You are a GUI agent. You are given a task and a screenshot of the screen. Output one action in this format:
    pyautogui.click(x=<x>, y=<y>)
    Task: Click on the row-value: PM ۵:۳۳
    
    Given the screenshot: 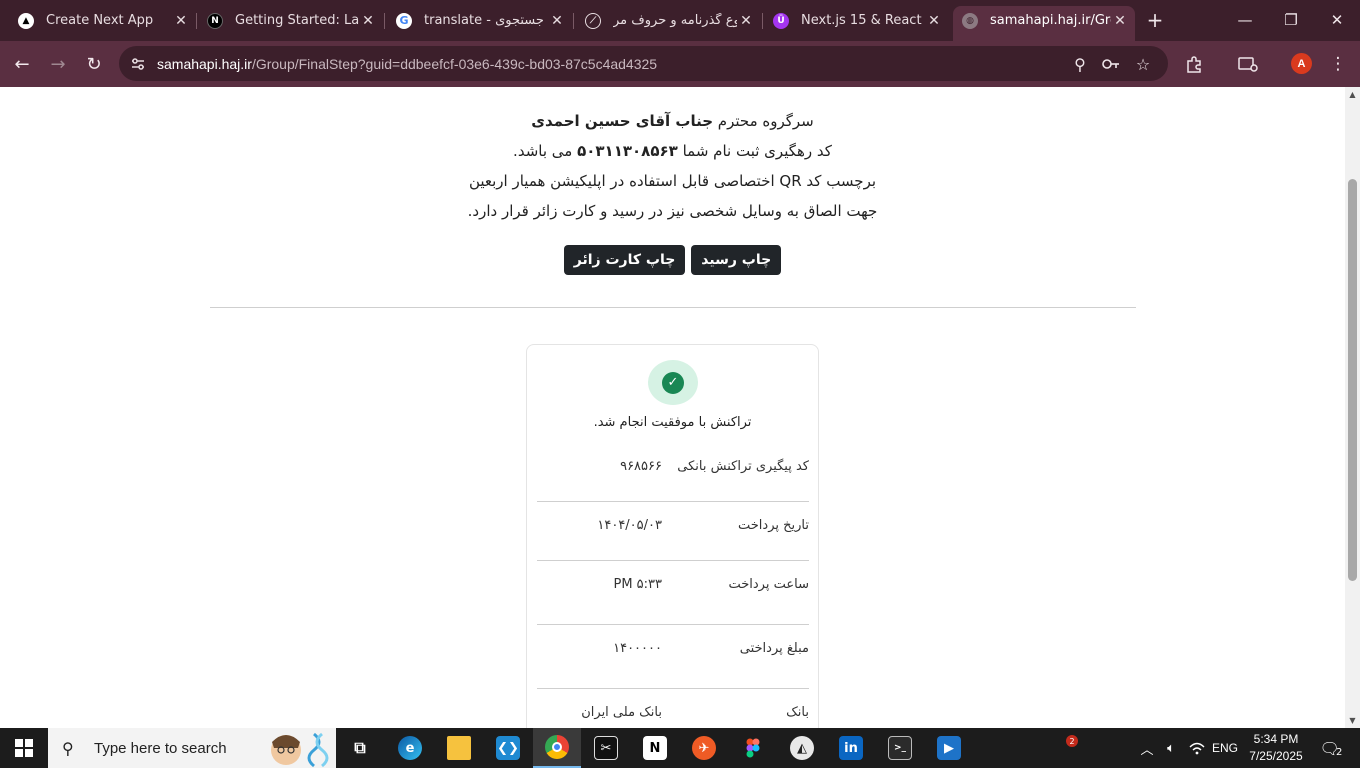 What is the action you would take?
    pyautogui.click(x=637, y=584)
    